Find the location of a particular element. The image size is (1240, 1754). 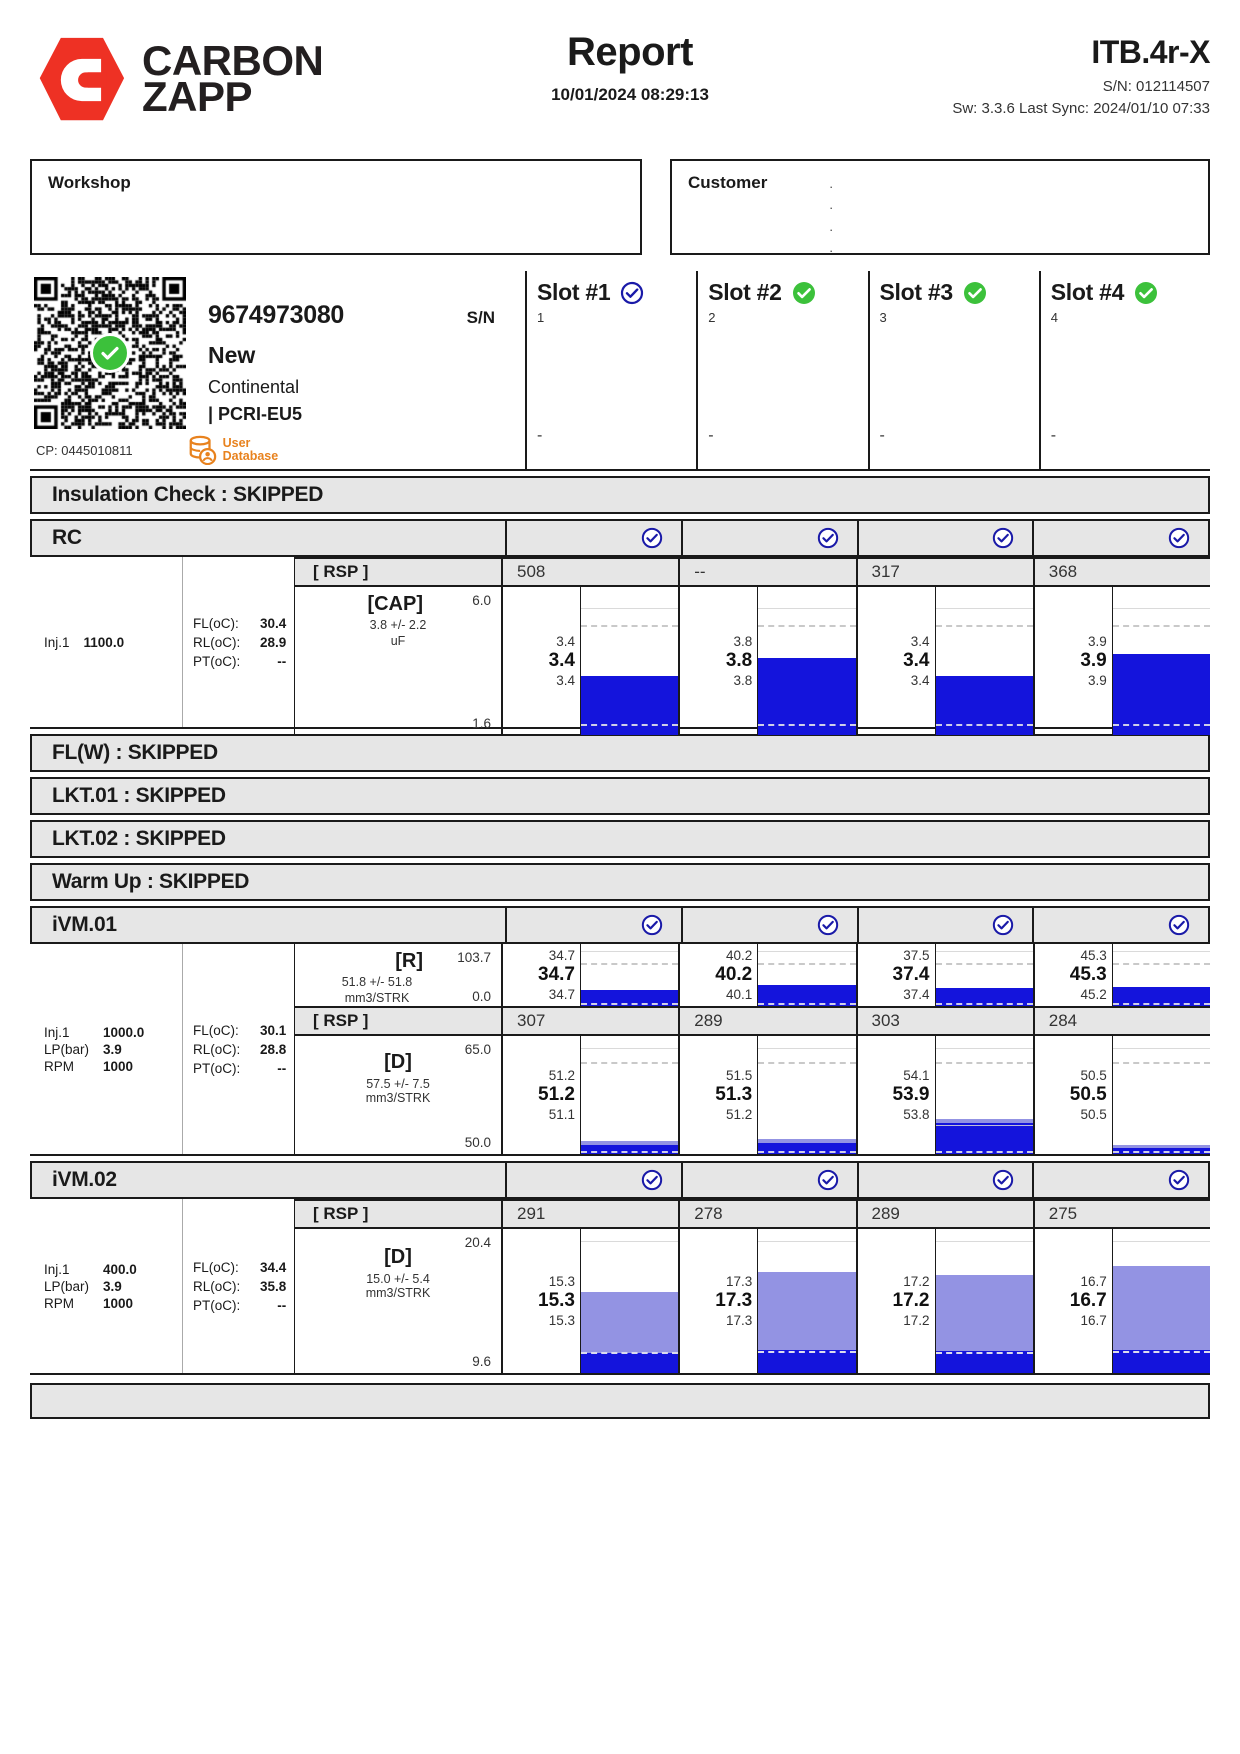

cp-row: CP: 0445010811 User Database is located at coordinates (277, 450).